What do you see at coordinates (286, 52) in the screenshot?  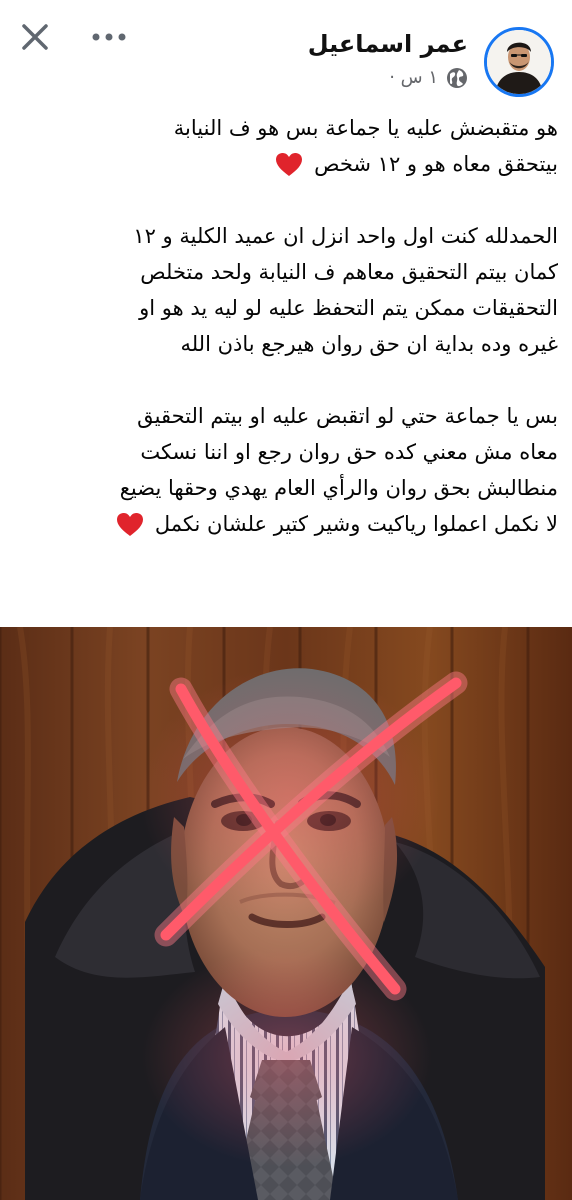 I see `post-header: عمر اسماعيل ١ س ·` at bounding box center [286, 52].